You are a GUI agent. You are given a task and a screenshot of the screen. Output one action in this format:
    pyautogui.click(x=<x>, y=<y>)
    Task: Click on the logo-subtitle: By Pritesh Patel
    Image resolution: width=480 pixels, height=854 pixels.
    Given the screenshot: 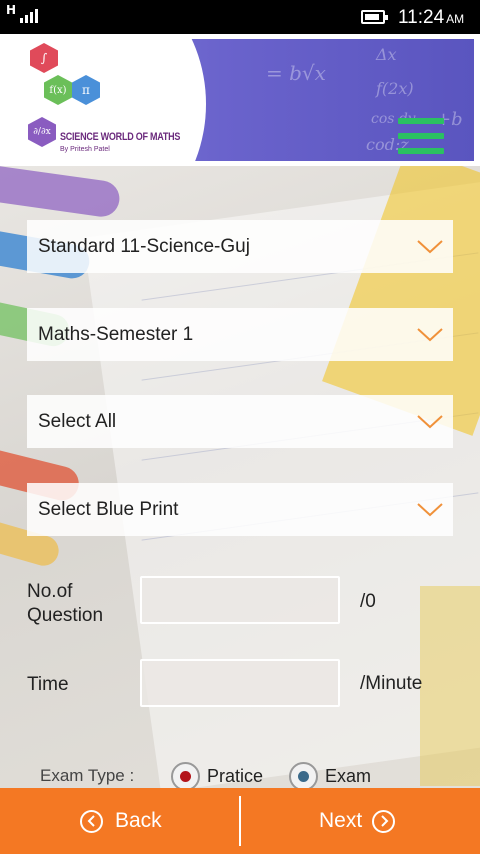 What is the action you would take?
    pyautogui.click(x=85, y=149)
    